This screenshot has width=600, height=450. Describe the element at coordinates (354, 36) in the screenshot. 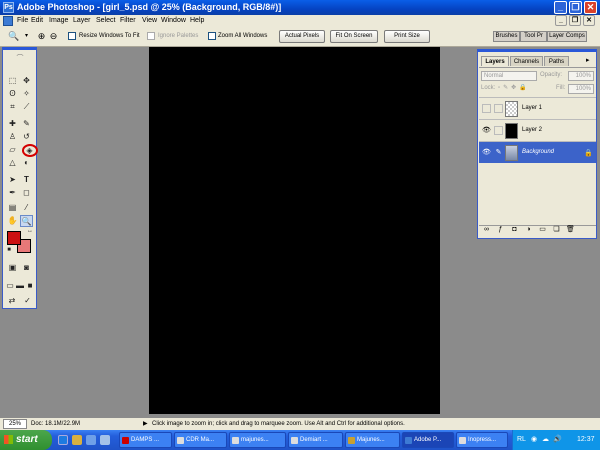

I see `fit-on-screen-button: Fit On Screen` at that location.